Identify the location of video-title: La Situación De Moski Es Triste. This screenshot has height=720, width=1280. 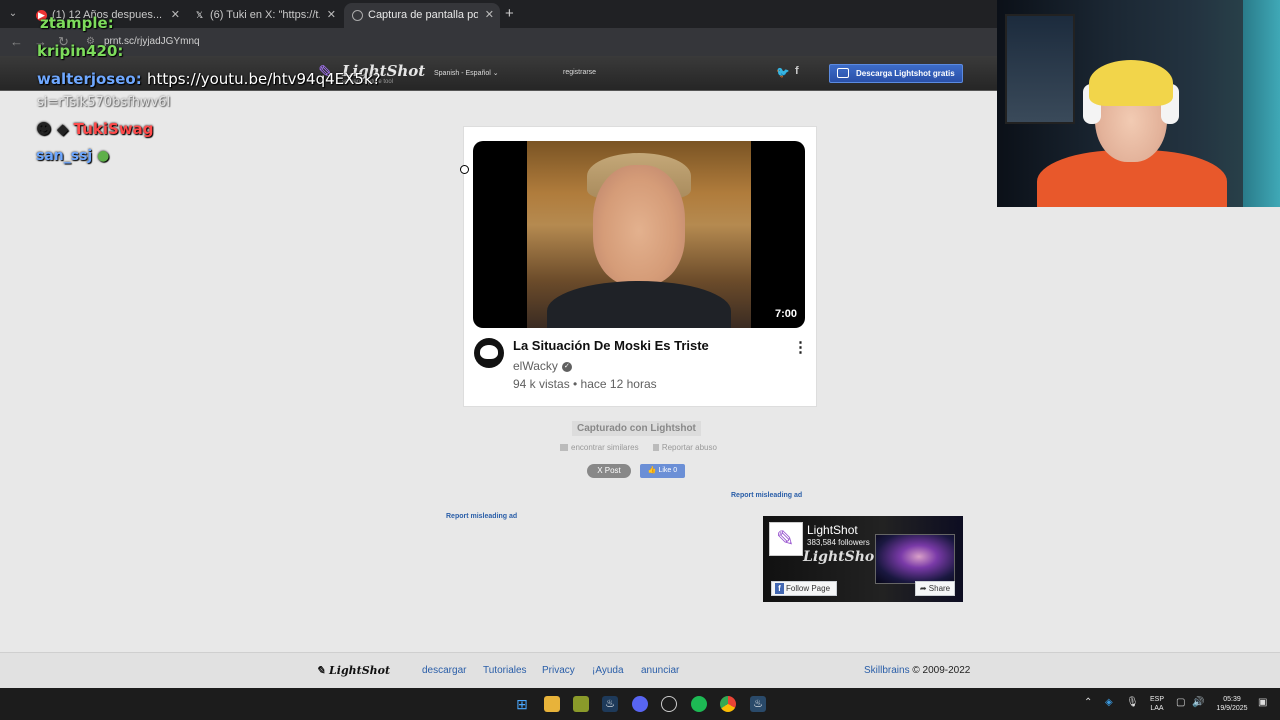
(611, 345).